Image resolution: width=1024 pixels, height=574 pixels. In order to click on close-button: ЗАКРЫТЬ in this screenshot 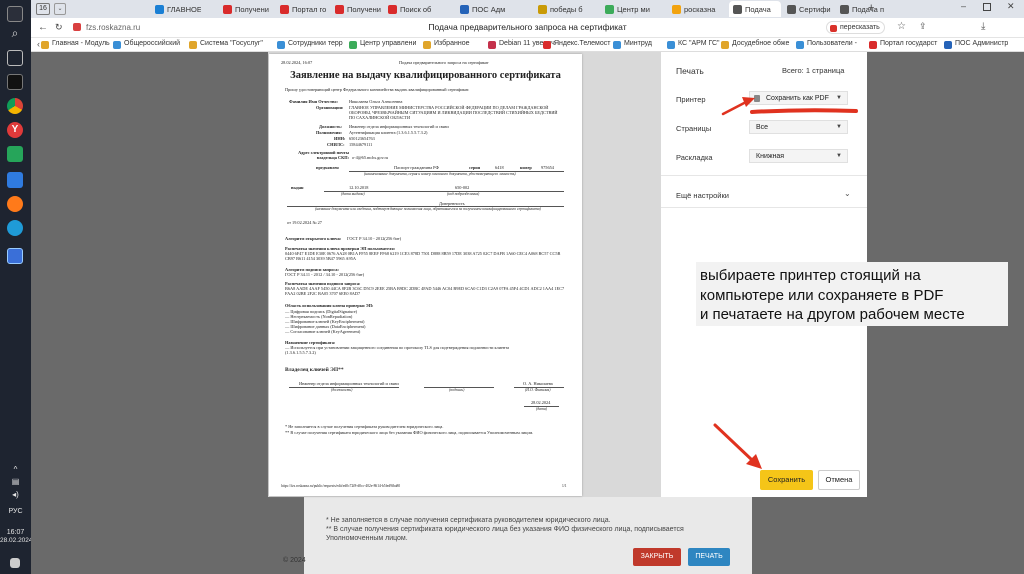, I will do `click(657, 557)`.